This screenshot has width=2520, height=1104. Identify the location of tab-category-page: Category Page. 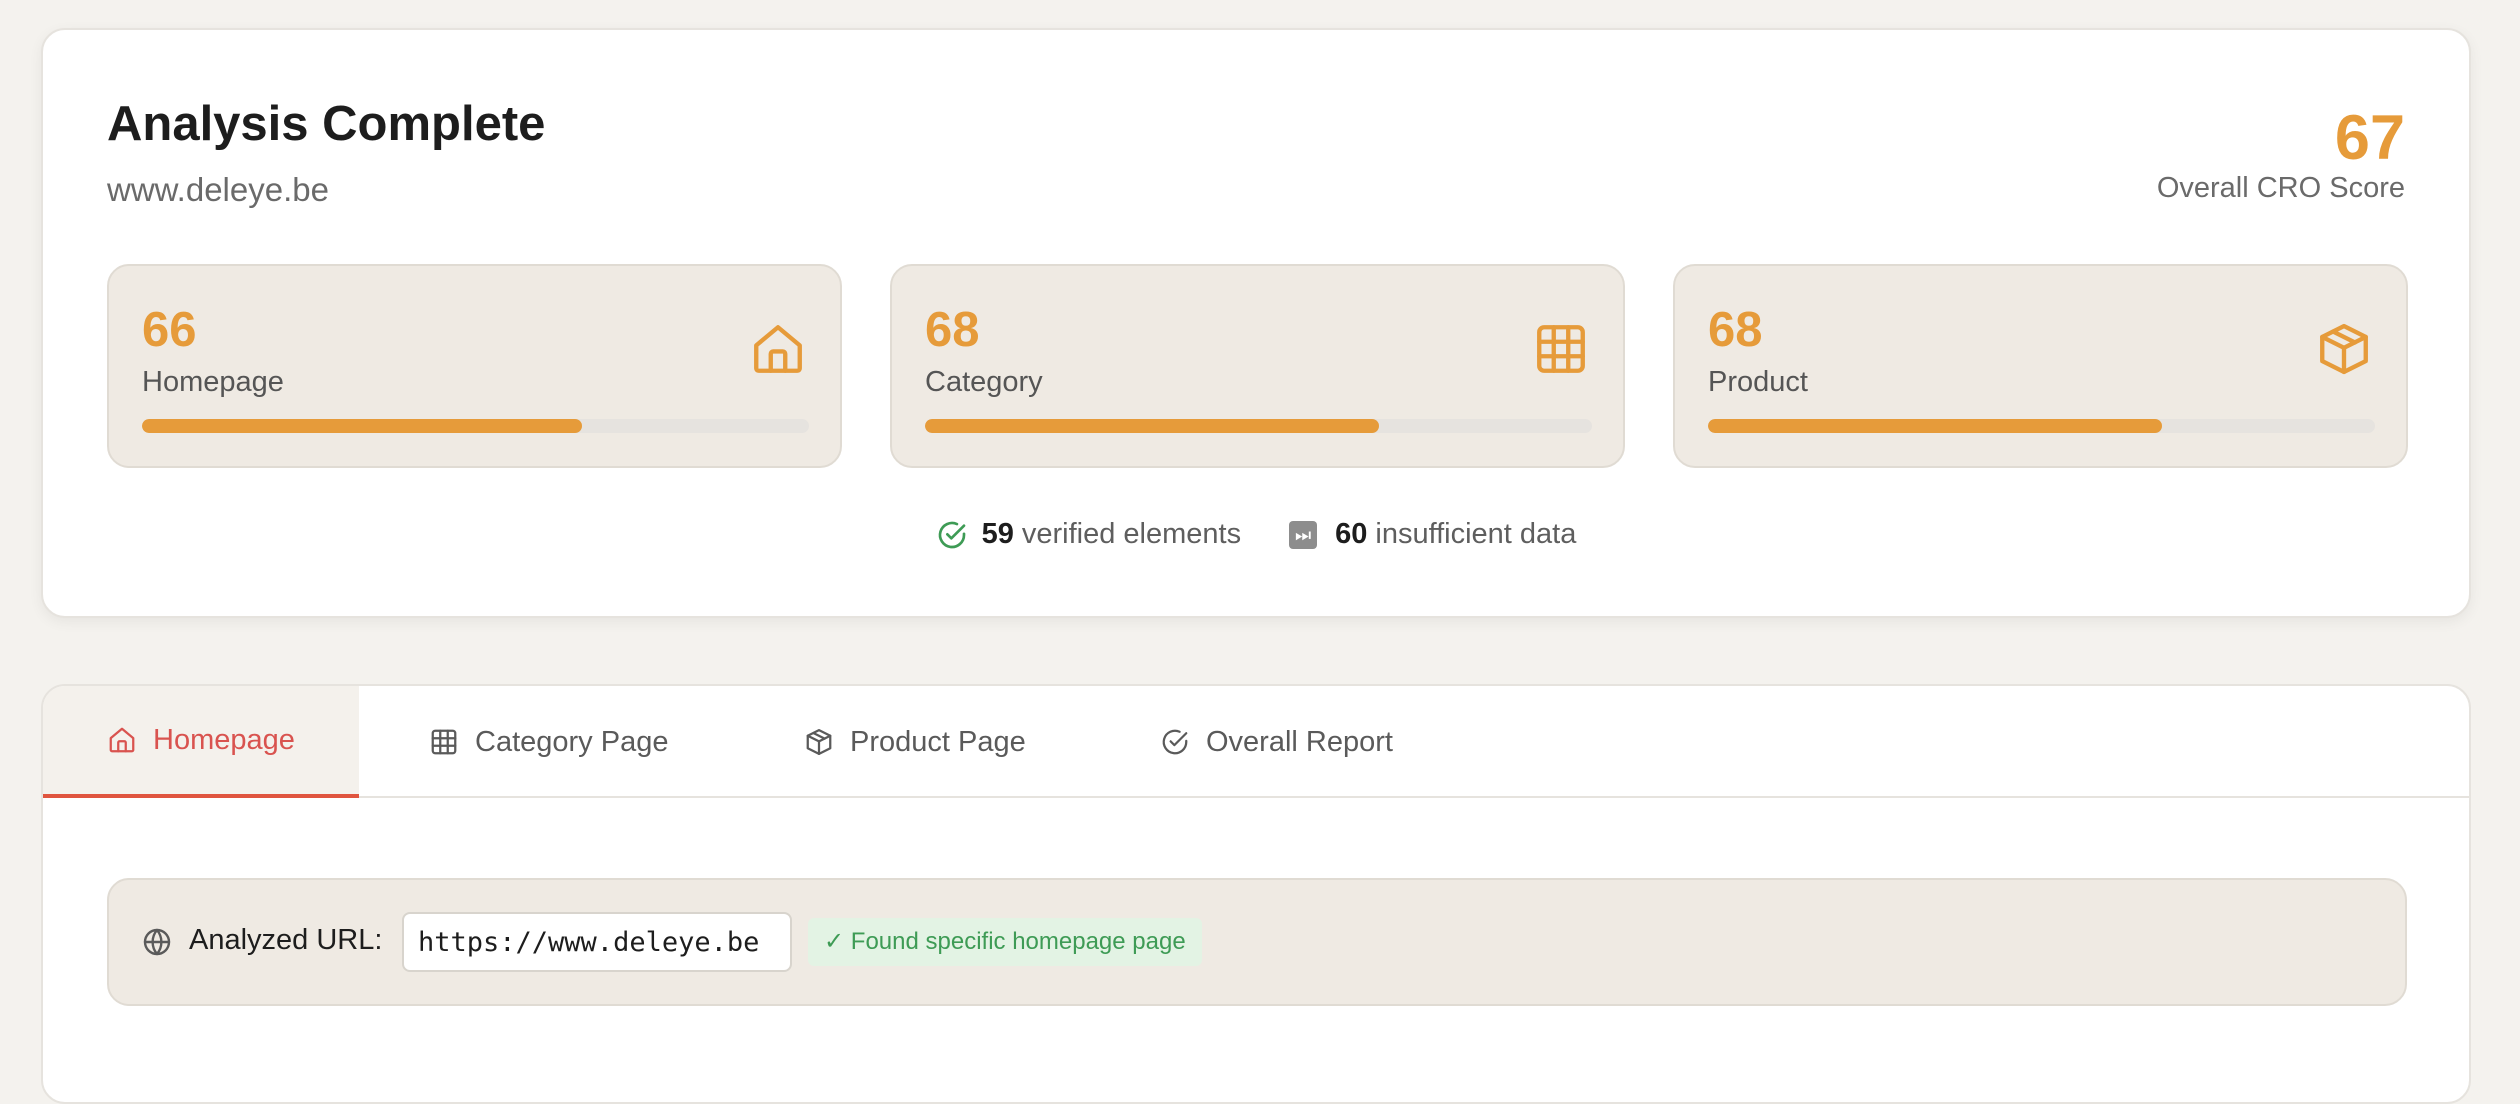
(548, 742).